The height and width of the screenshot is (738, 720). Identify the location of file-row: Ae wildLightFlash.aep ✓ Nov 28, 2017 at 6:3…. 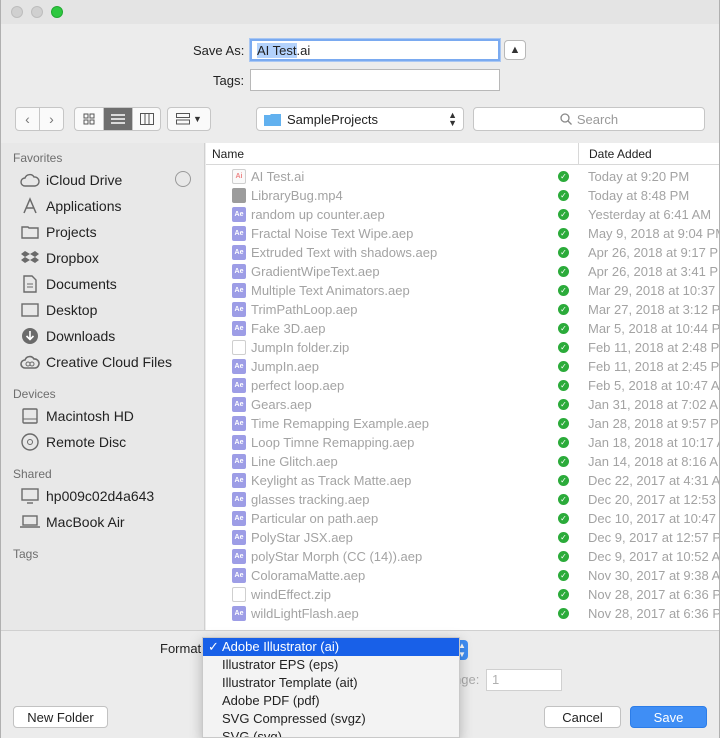
(463, 613).